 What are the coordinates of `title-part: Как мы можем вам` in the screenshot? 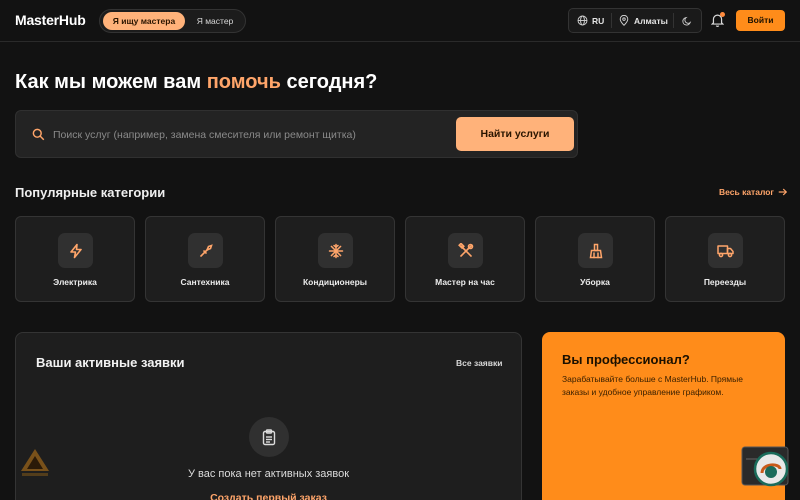 It's located at (111, 82).